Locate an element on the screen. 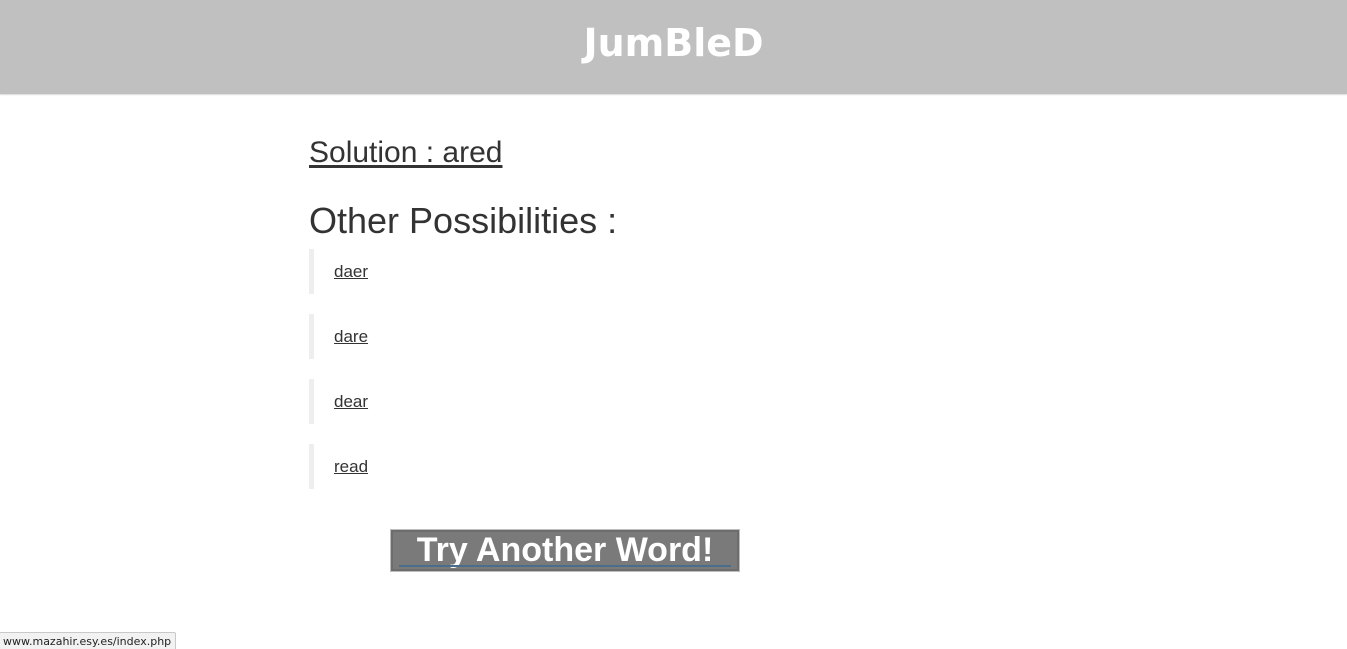 The height and width of the screenshot is (649, 1347). site-header: JumBleD is located at coordinates (673, 47).